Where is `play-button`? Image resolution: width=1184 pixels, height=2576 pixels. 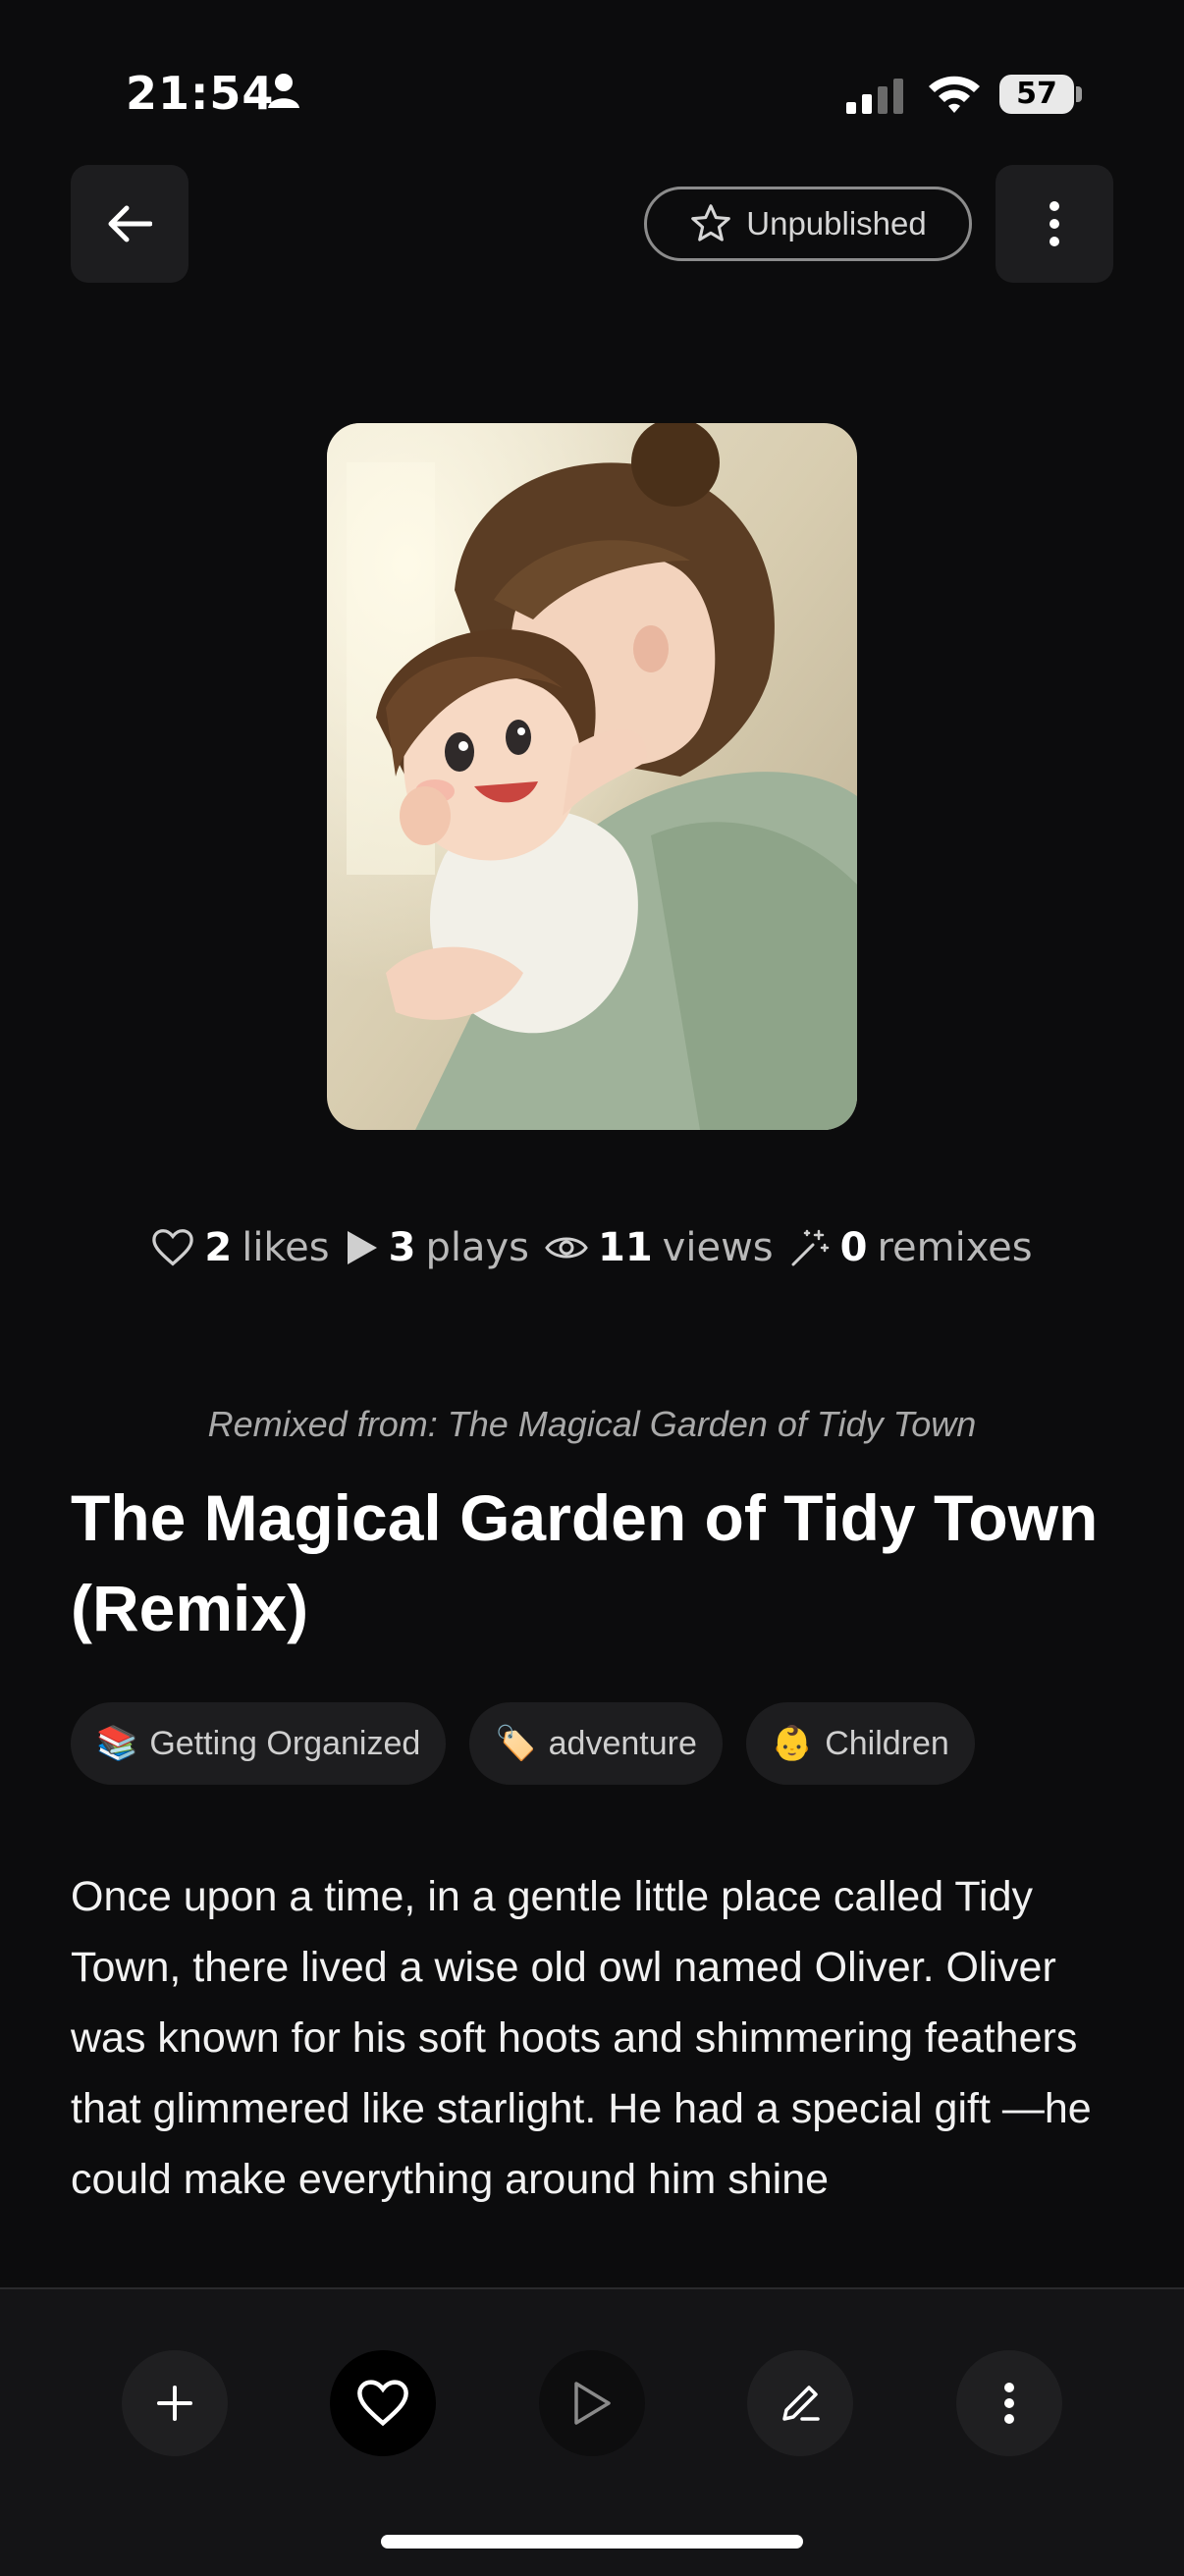 play-button is located at coordinates (592, 2403).